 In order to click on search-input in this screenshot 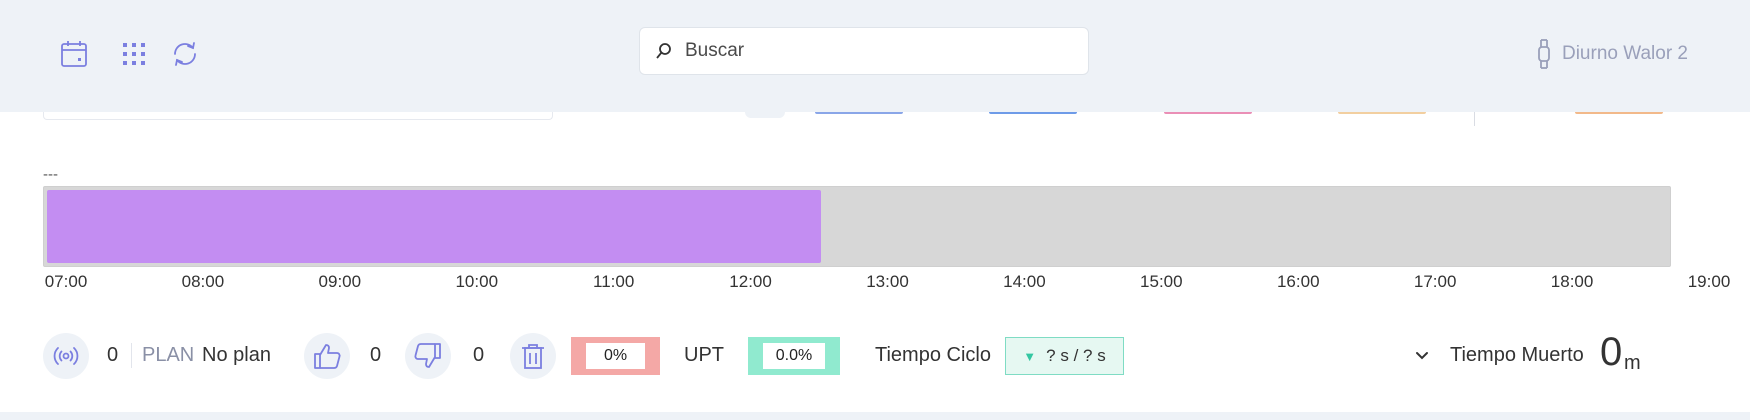, I will do `click(875, 51)`.